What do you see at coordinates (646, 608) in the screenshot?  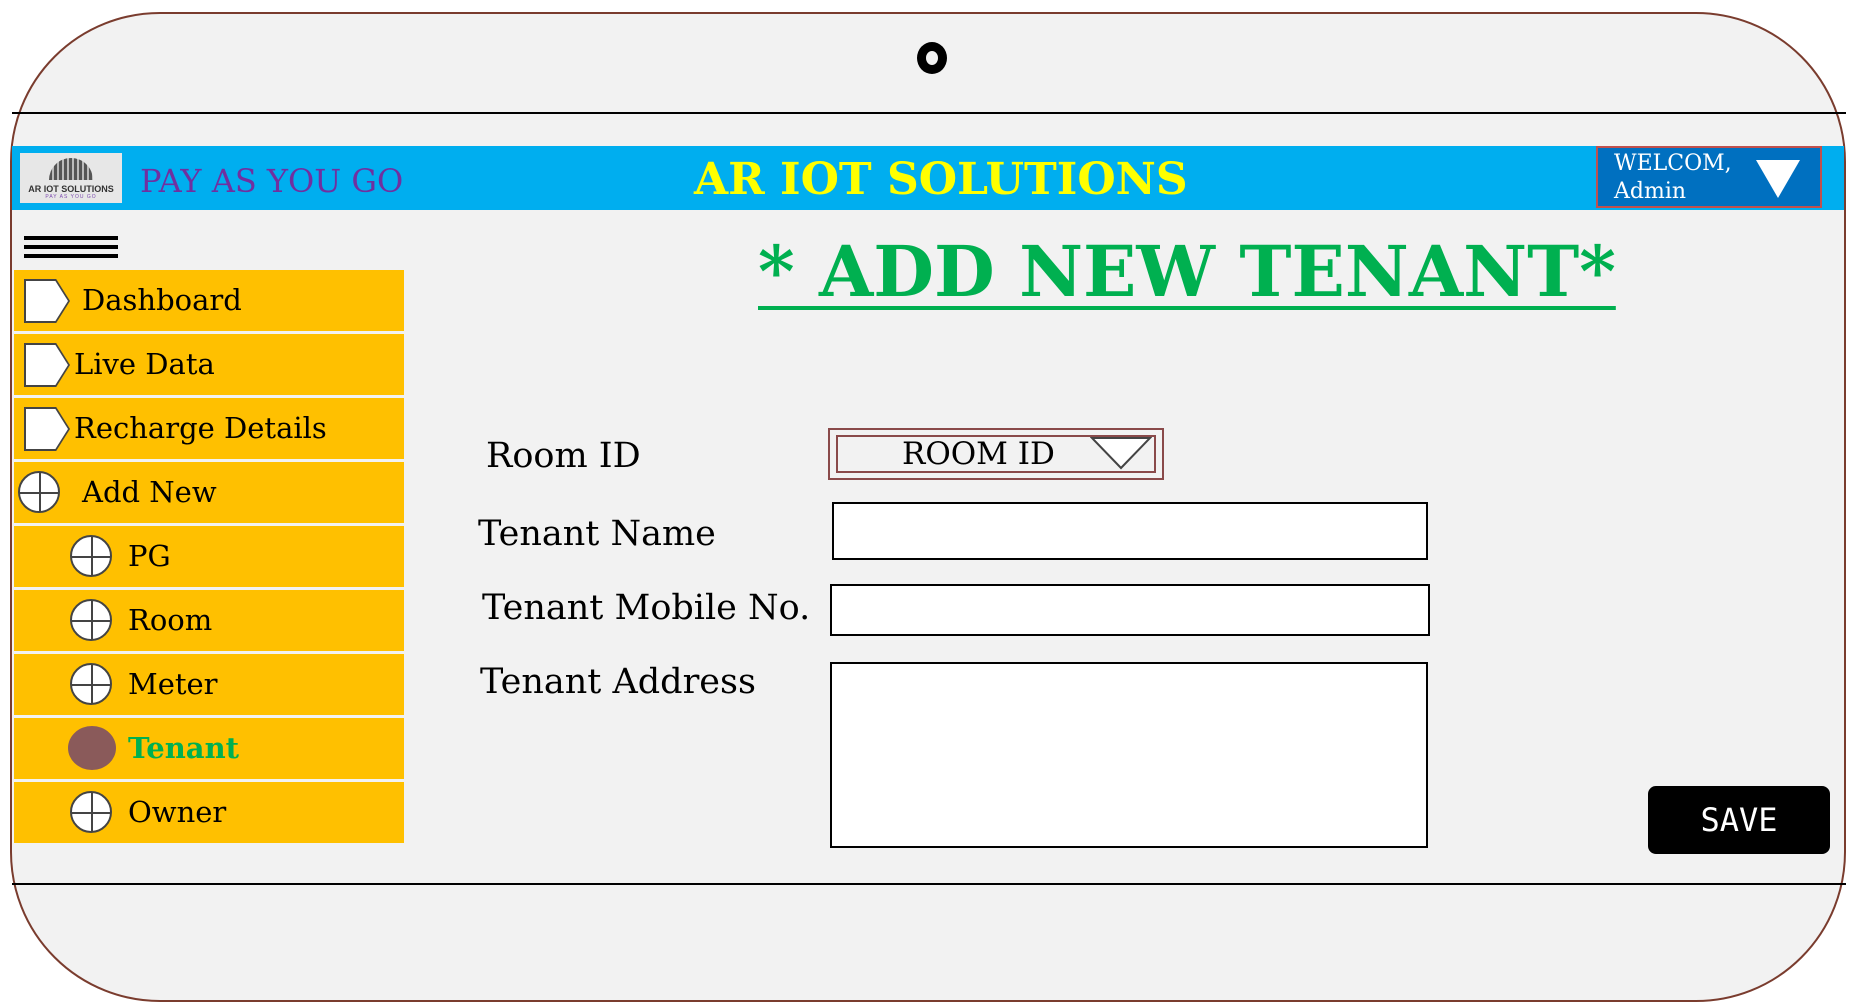 I see `tenant-mobile-label: Tenant Mobile No.` at bounding box center [646, 608].